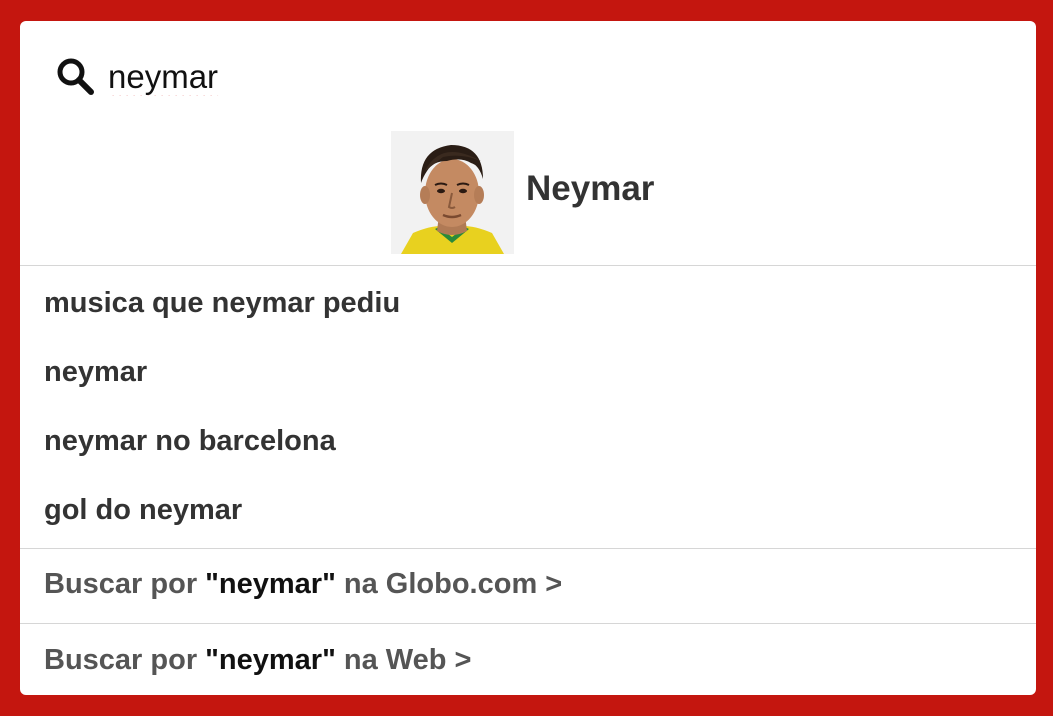 The height and width of the screenshot is (716, 1053). I want to click on search-suffix: na Web >, so click(403, 660).